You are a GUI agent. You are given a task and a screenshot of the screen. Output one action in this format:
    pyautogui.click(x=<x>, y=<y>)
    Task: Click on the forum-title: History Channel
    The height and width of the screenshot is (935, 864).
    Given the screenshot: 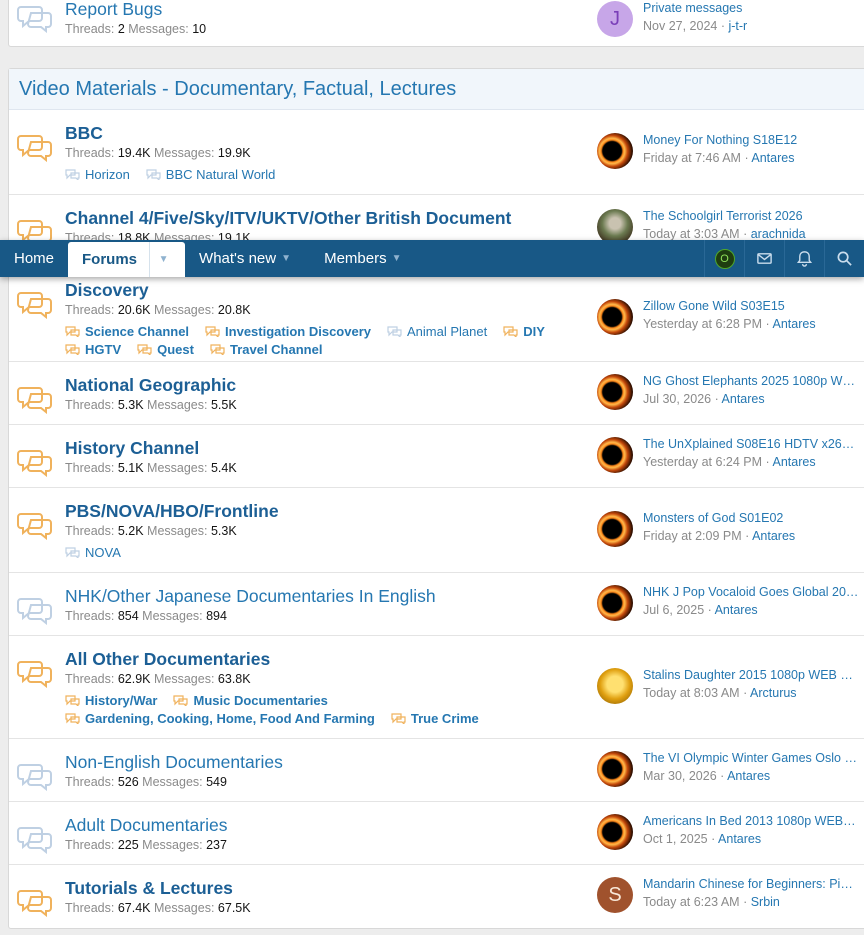 What is the action you would take?
    pyautogui.click(x=132, y=448)
    